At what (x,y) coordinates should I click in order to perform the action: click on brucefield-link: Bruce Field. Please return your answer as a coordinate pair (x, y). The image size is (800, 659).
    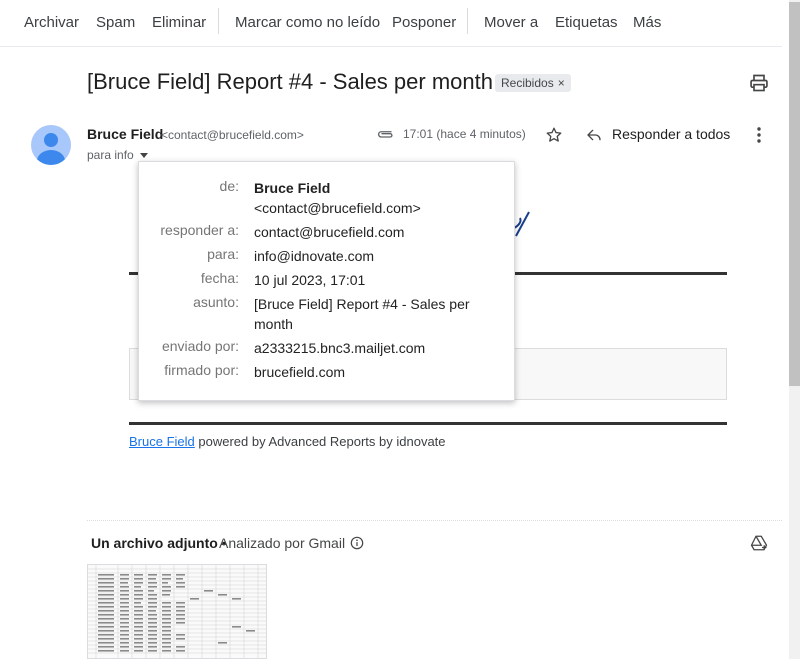
    Looking at the image, I should click on (162, 441).